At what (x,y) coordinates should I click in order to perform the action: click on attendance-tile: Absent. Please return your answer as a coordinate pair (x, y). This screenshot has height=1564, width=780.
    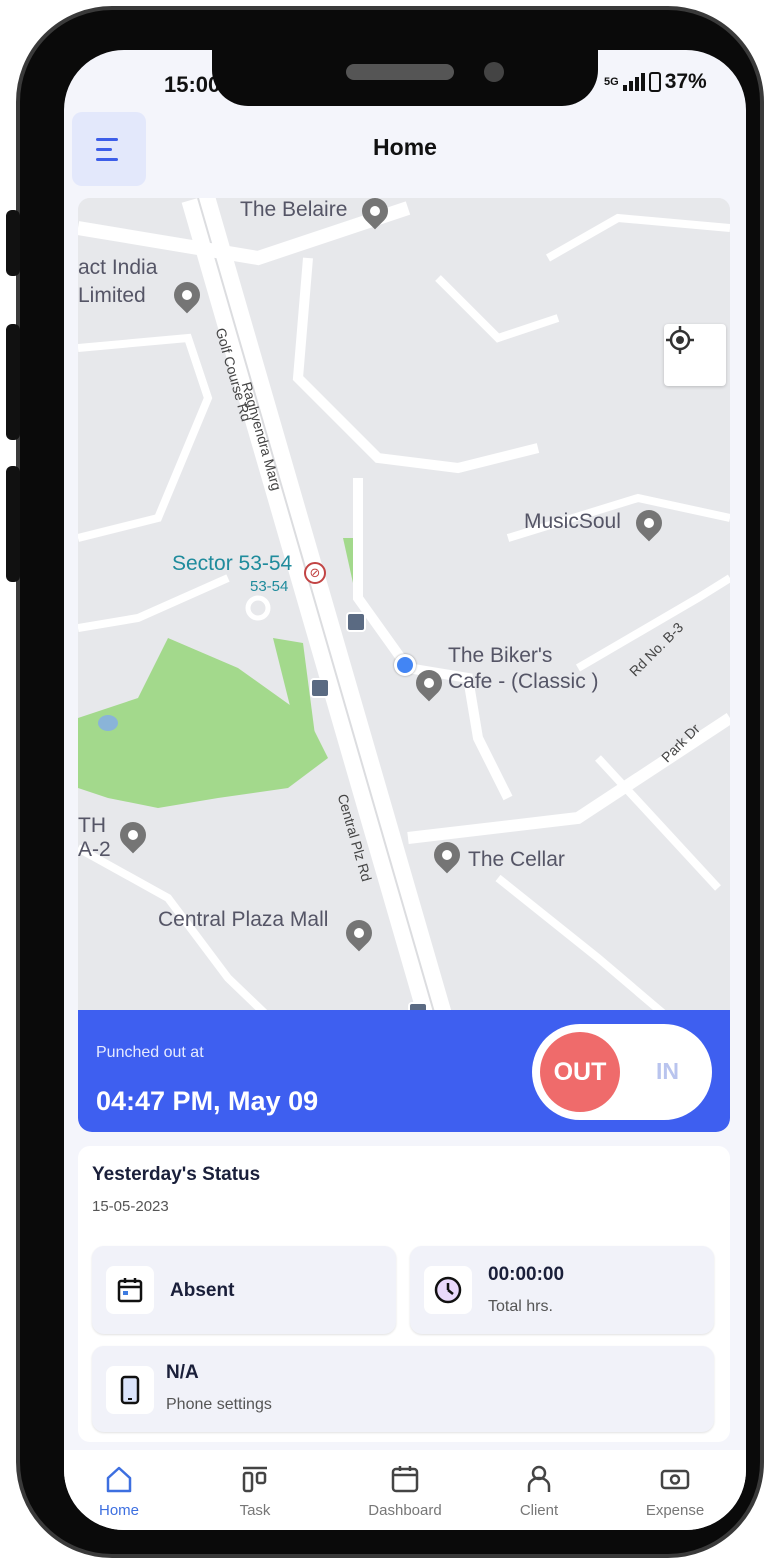
    Looking at the image, I should click on (244, 1290).